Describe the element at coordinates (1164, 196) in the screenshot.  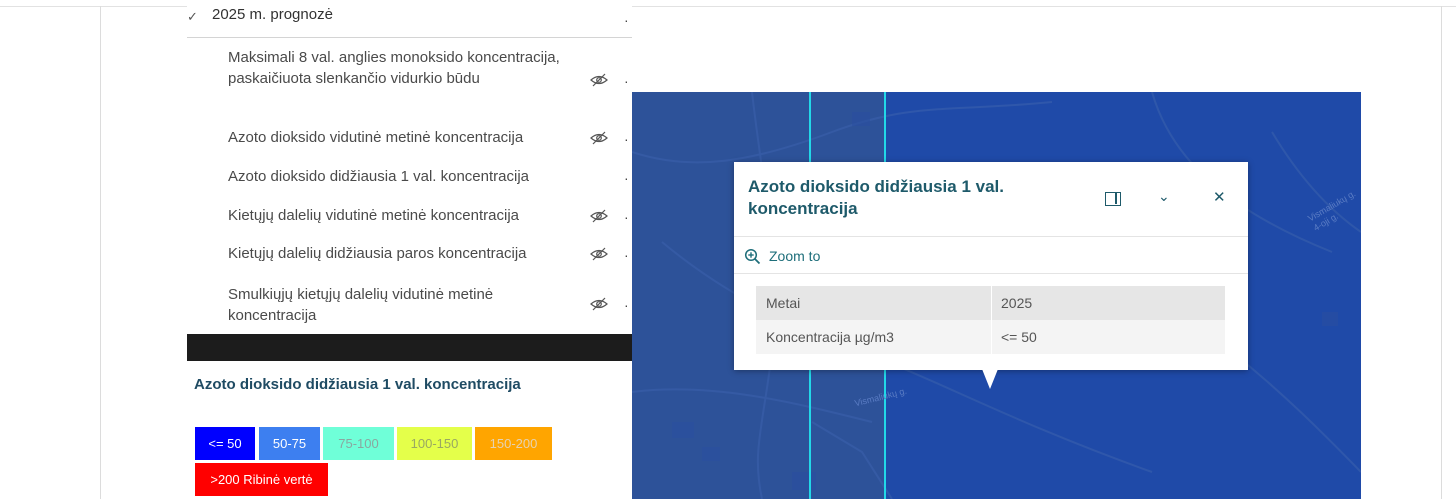
I see `chevron-down-icon: ⌄` at that location.